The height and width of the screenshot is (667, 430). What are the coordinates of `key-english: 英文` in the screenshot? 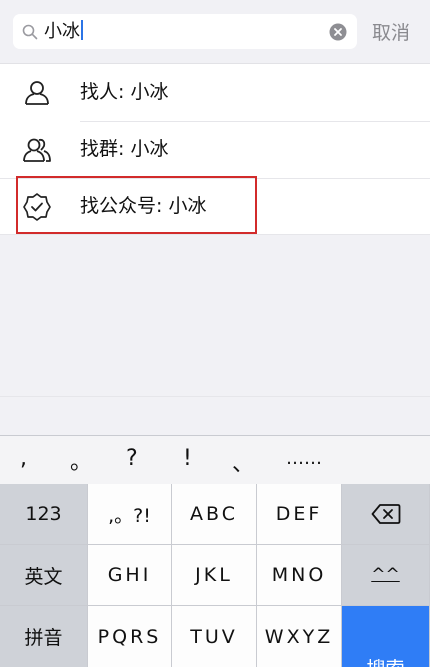 It's located at (44, 575).